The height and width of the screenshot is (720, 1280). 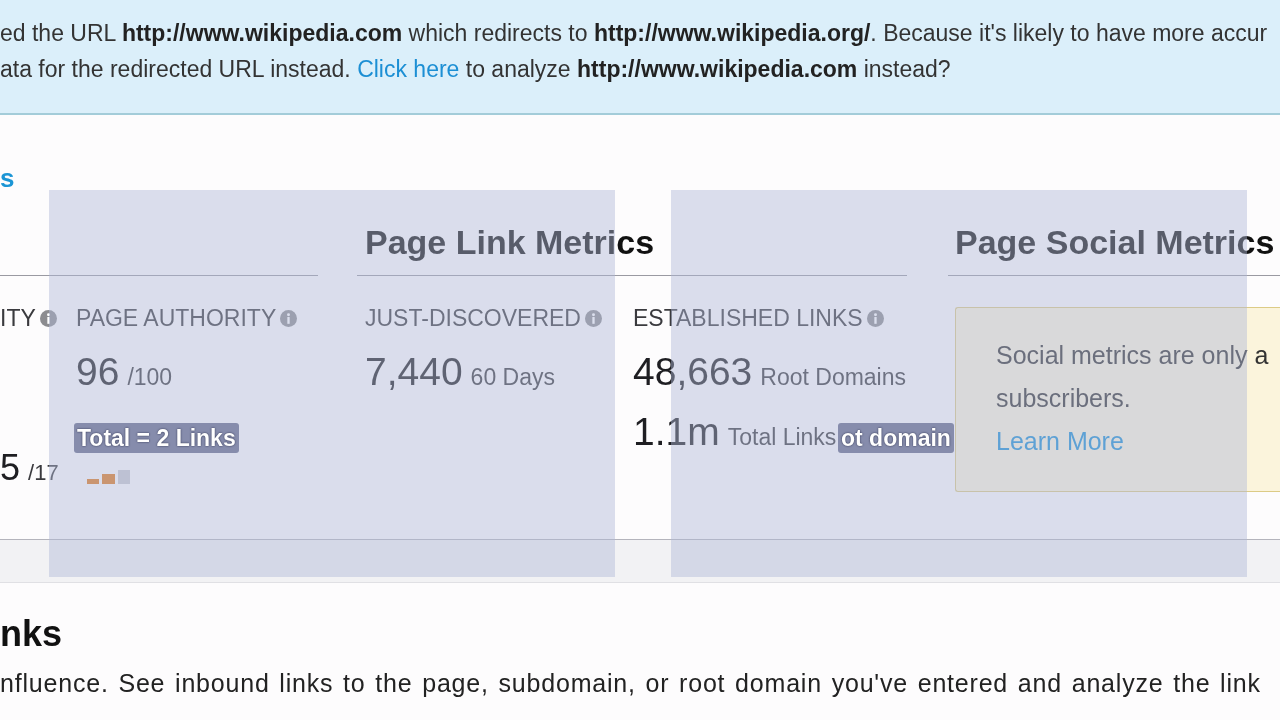 I want to click on banner-text: ata for the redirected URL instead. Click here to analyze http://www.wikipedia.com instead?, so click(x=475, y=69).